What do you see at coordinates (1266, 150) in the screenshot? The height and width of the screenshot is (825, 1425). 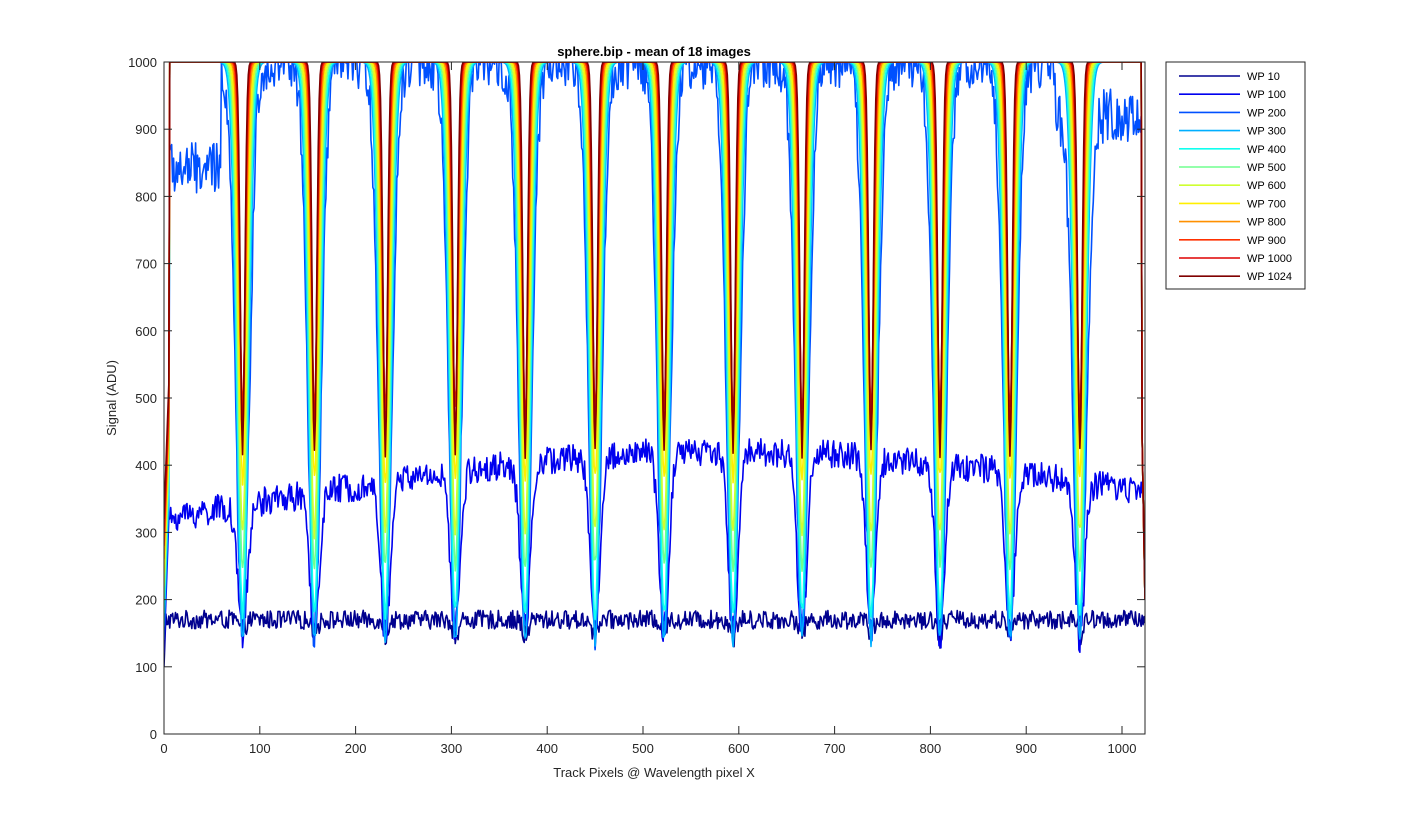 I see `legend-label: WP 400` at bounding box center [1266, 150].